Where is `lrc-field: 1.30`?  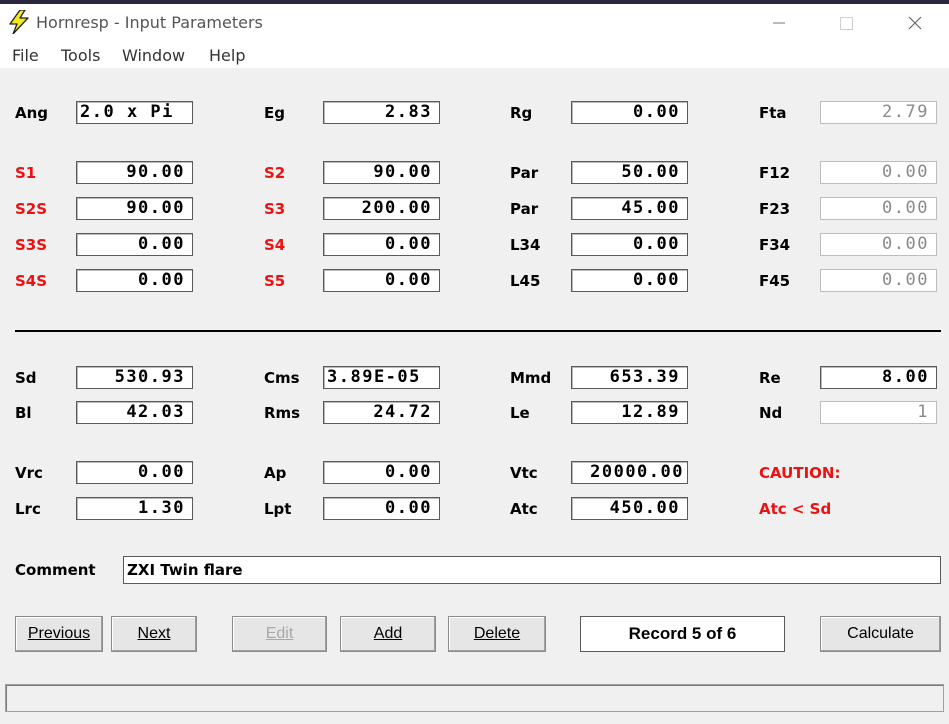
lrc-field: 1.30 is located at coordinates (134, 508).